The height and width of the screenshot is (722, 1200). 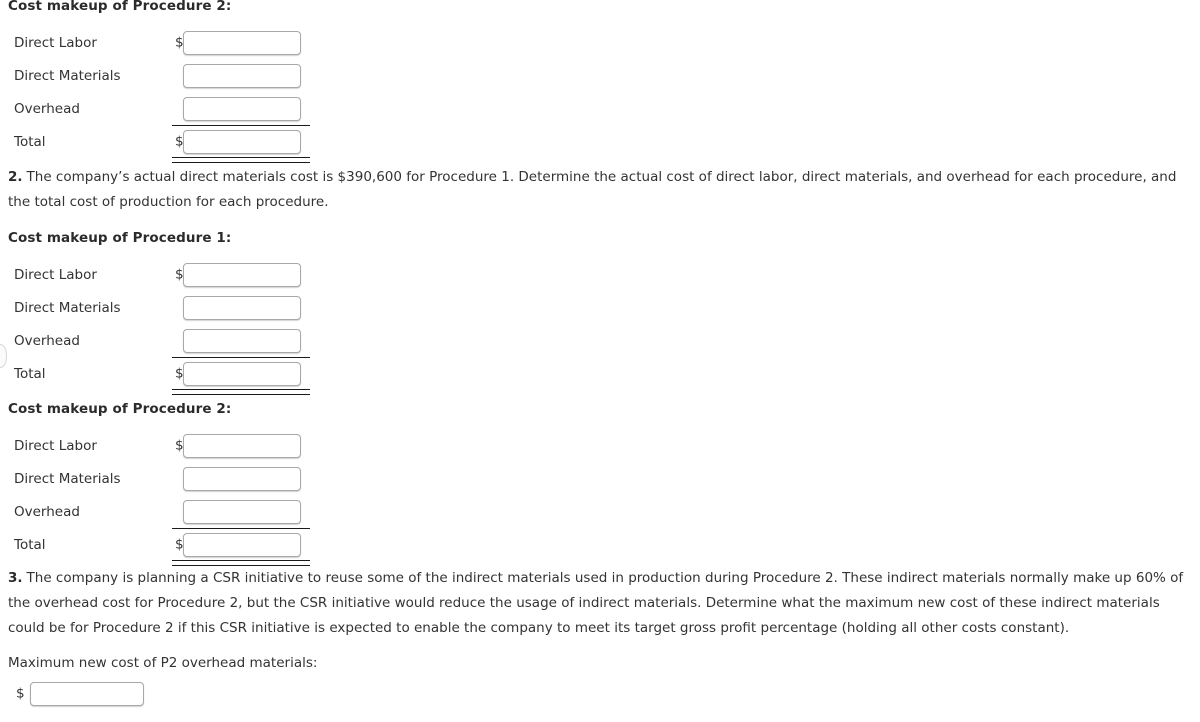 What do you see at coordinates (308, 694) in the screenshot?
I see `final-answer-row: $` at bounding box center [308, 694].